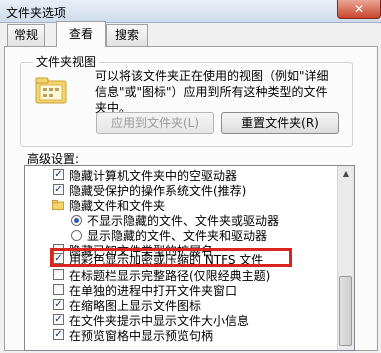  What do you see at coordinates (190, 11) in the screenshot?
I see `title-bar: 文件夹选项 ✕` at bounding box center [190, 11].